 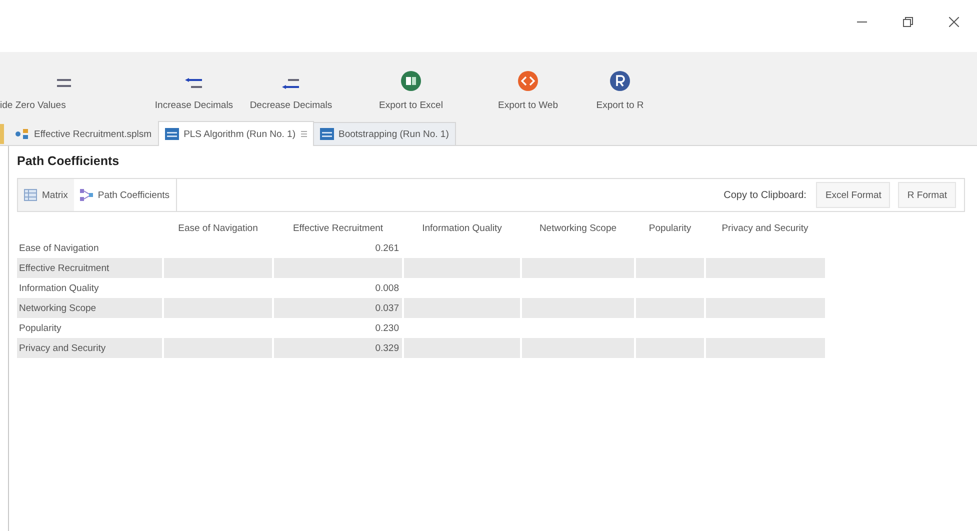 I want to click on toolbar-button: Decrease Decimals, so click(x=291, y=91).